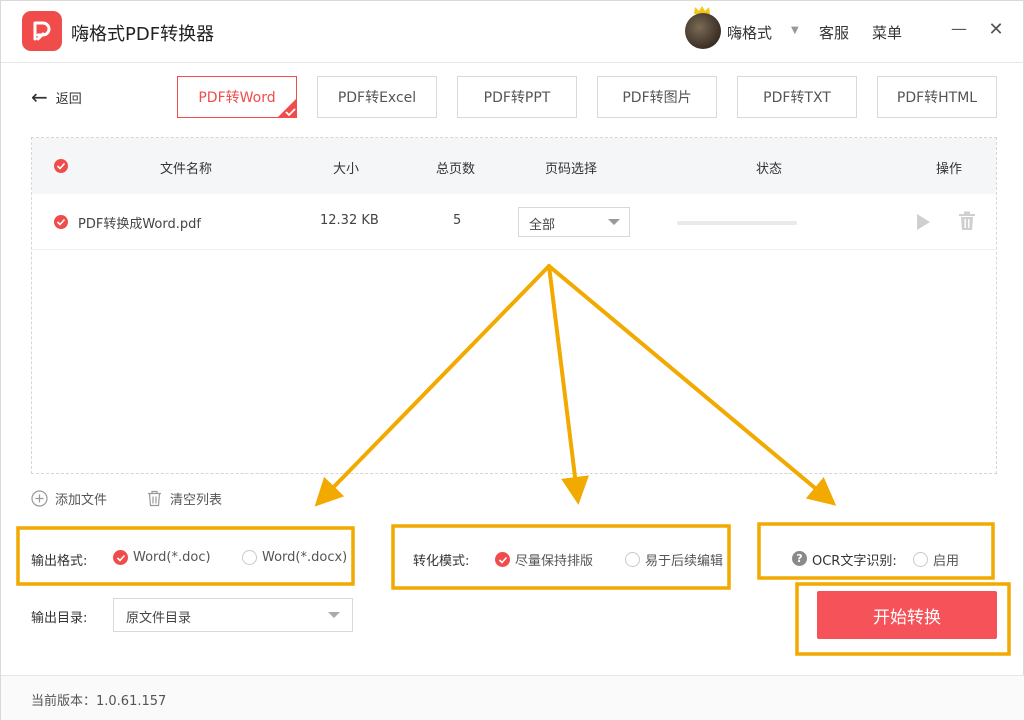 The width and height of the screenshot is (1024, 720). I want to click on page-range-value: 全部, so click(542, 225).